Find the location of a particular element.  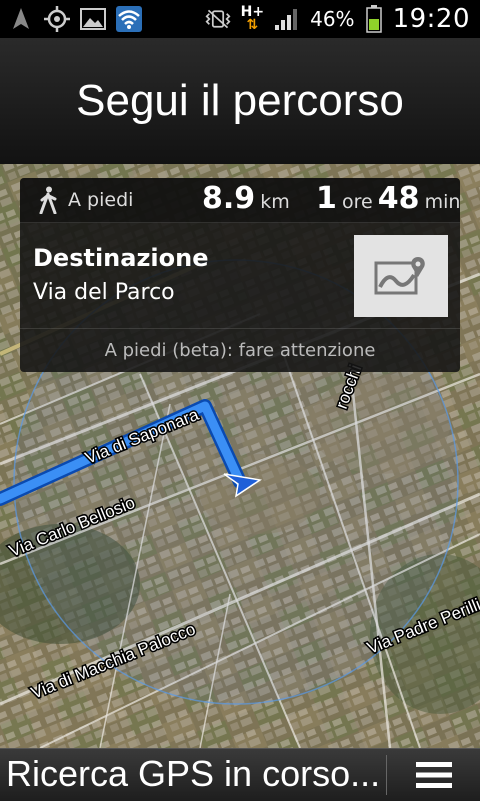

duration: 1 ore 48 min is located at coordinates (388, 198).